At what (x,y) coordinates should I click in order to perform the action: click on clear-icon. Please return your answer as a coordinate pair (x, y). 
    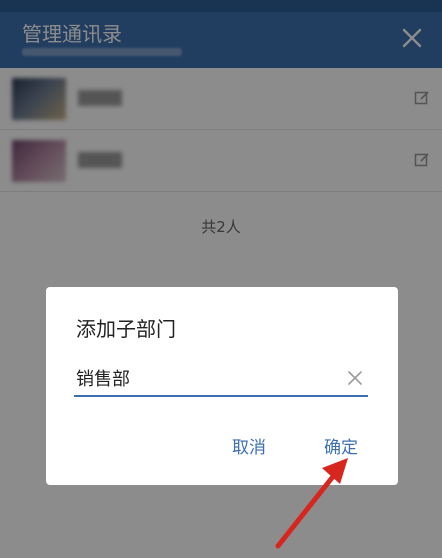
    Looking at the image, I should click on (355, 378).